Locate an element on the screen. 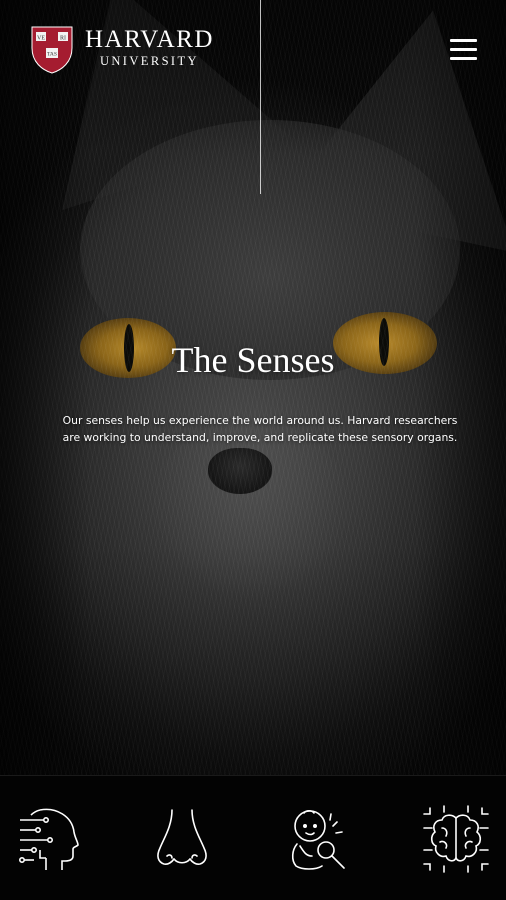 The image size is (506, 900). header-divider-line is located at coordinates (260, 97).